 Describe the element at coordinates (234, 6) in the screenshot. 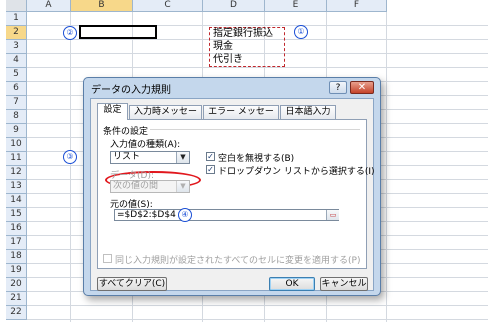

I see `column-header-d: D` at that location.